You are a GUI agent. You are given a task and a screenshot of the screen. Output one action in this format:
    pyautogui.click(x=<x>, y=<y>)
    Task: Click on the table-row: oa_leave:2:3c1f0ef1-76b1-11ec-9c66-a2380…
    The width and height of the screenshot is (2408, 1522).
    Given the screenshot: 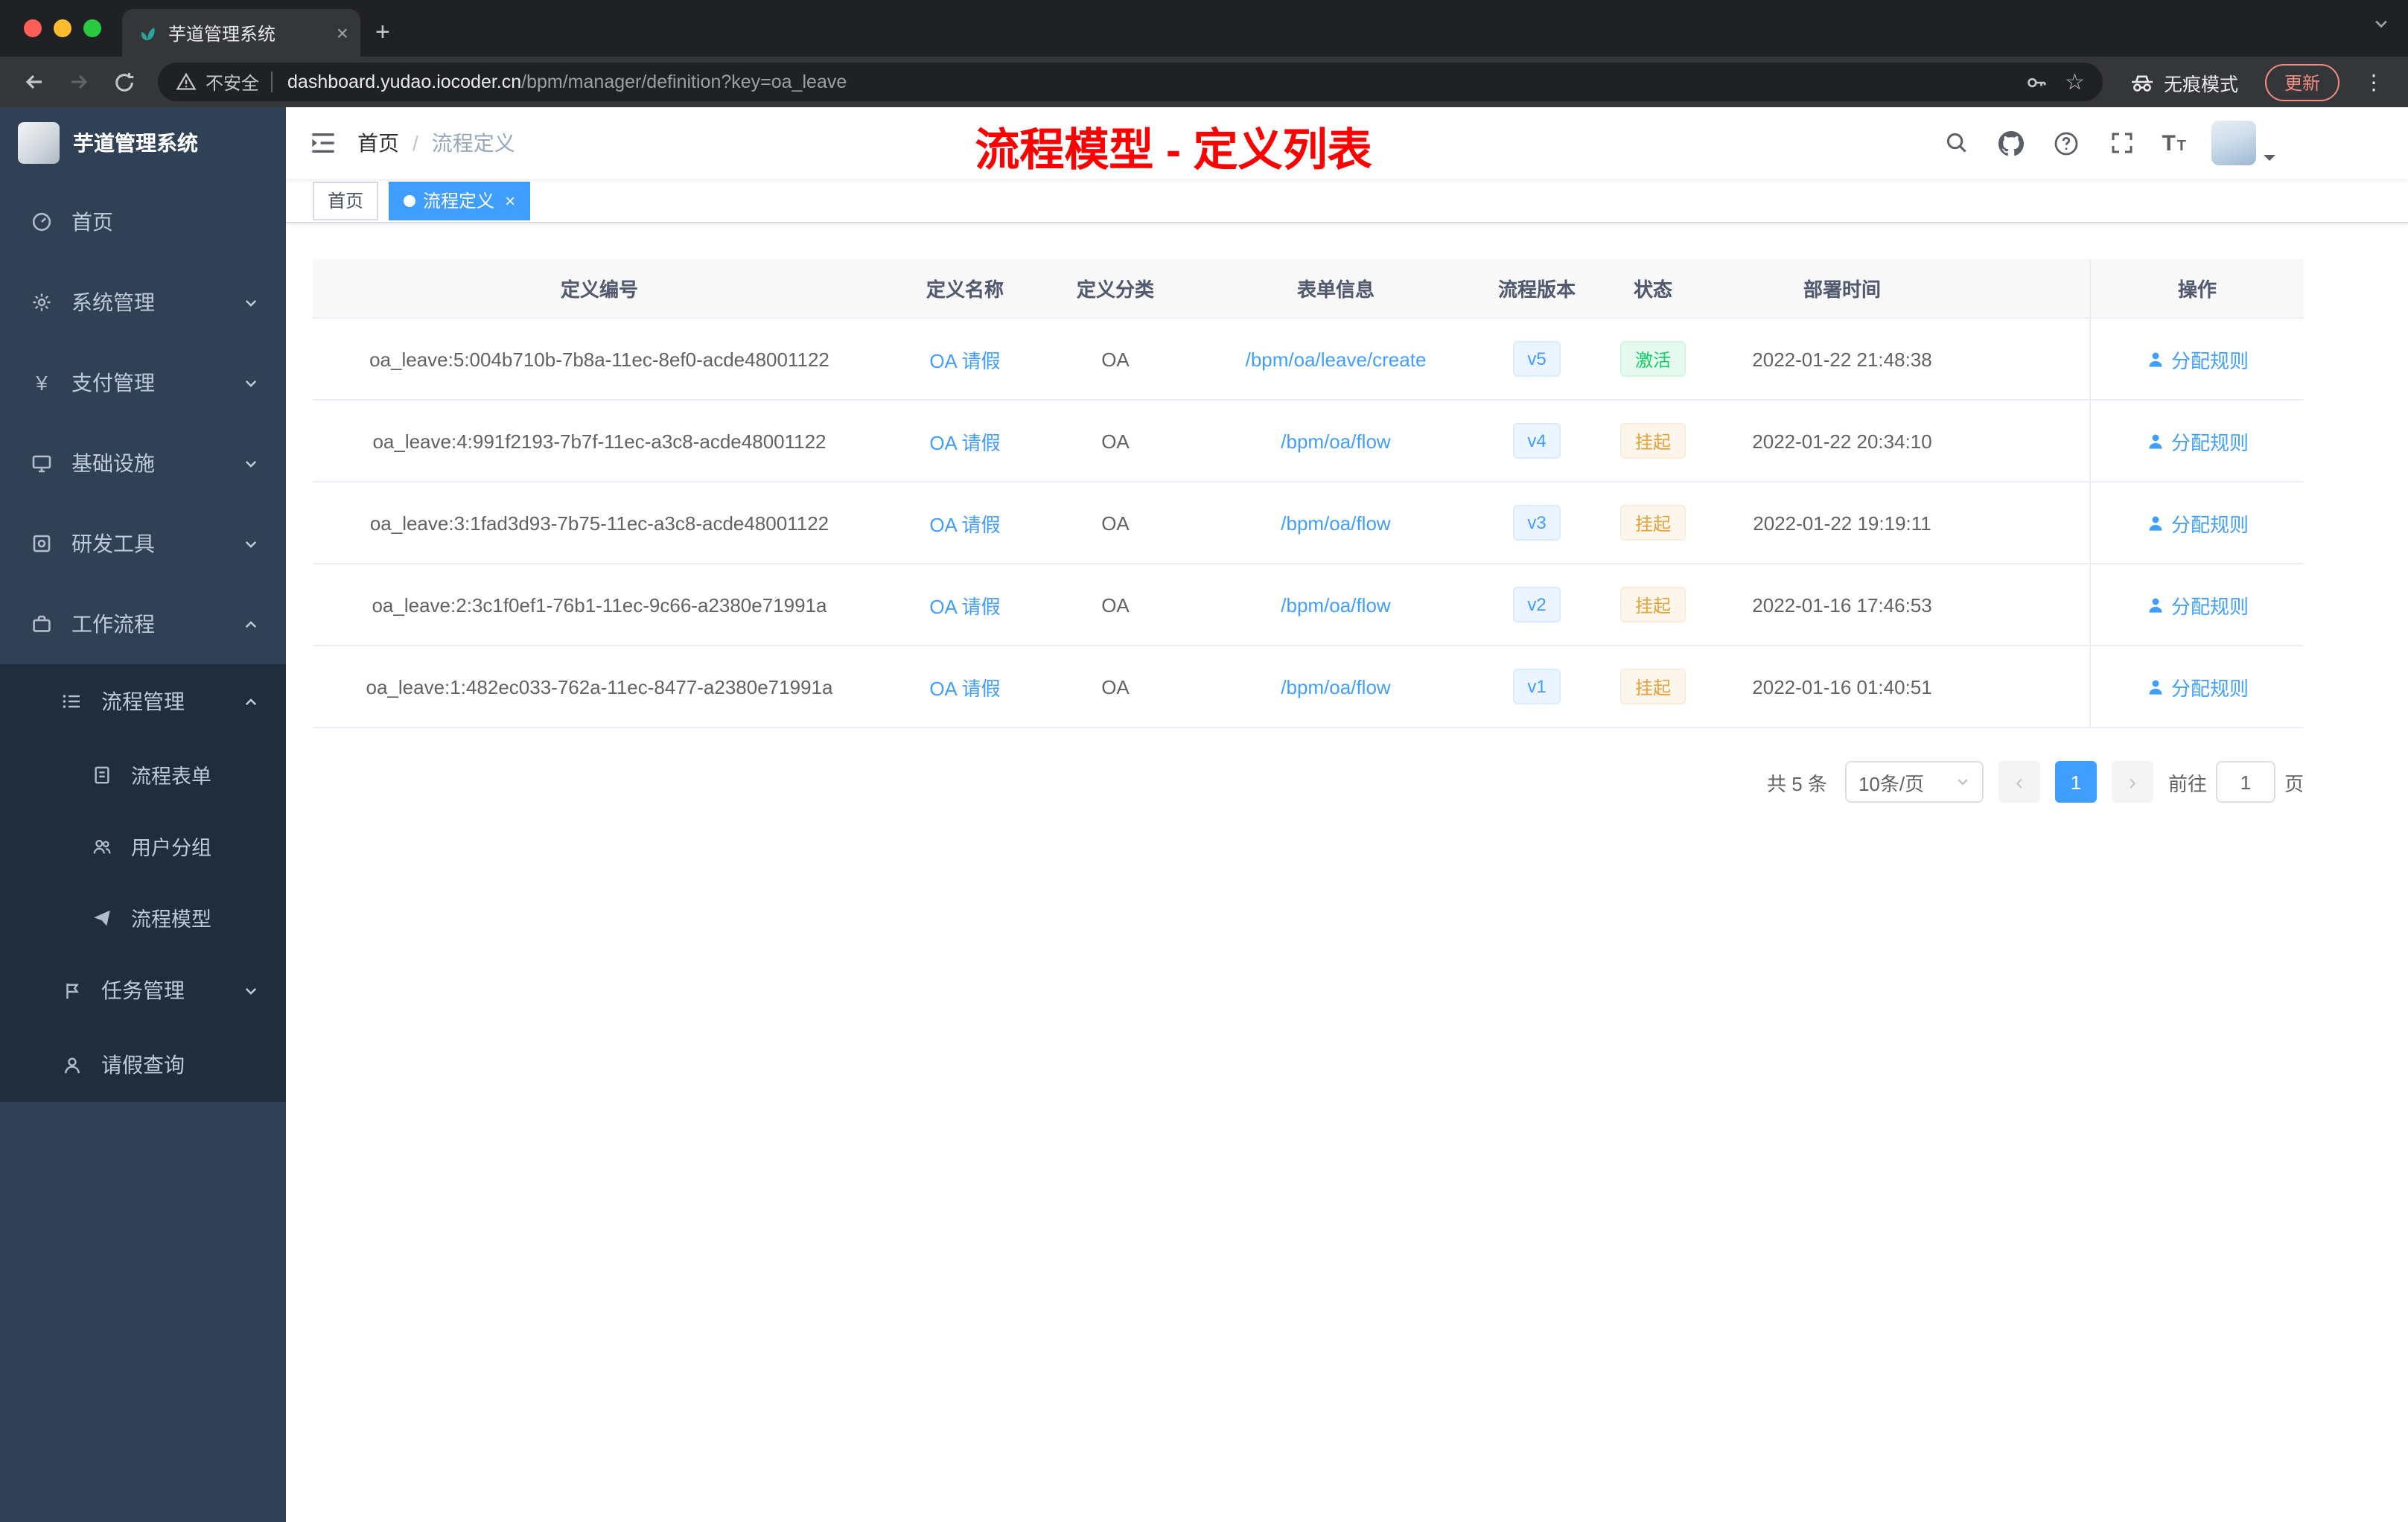 What is the action you would take?
    pyautogui.click(x=1308, y=605)
    